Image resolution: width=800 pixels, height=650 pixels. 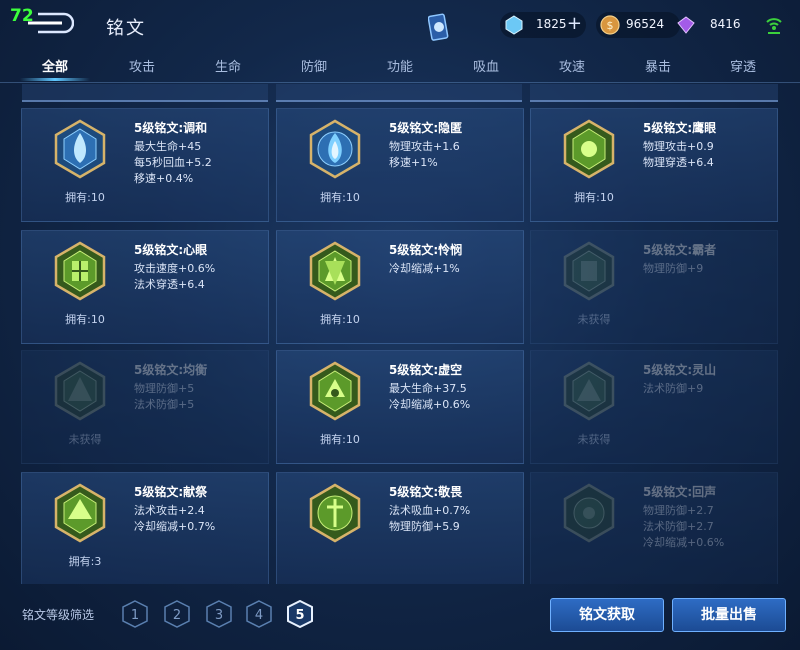 I want to click on rune-name: 5级铭文:虚空, so click(x=426, y=370).